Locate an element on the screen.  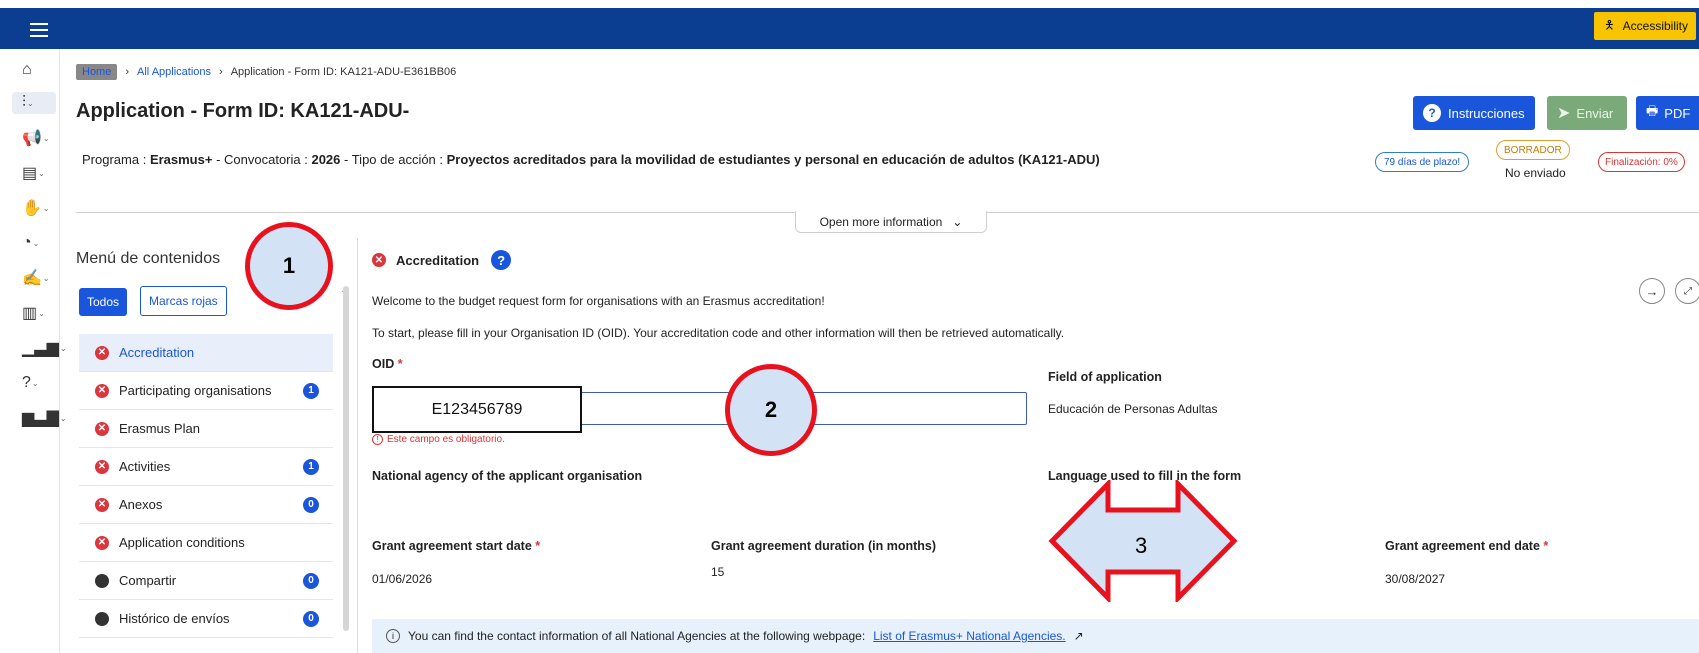
oid-error-text: Este campo es obligatorio. is located at coordinates (446, 439).